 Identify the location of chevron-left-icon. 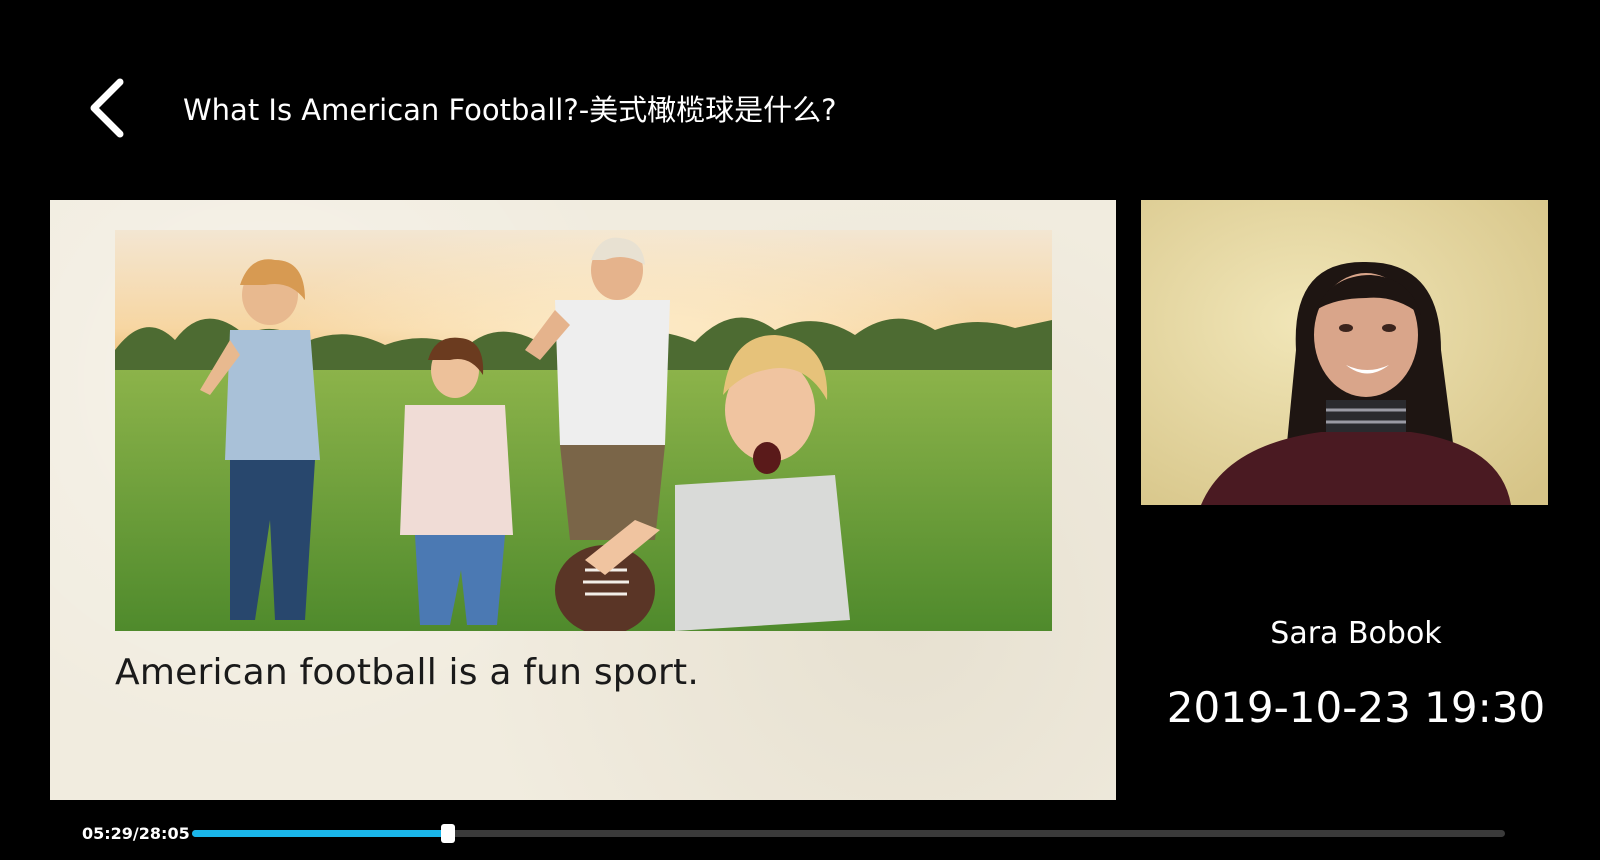
(107, 108).